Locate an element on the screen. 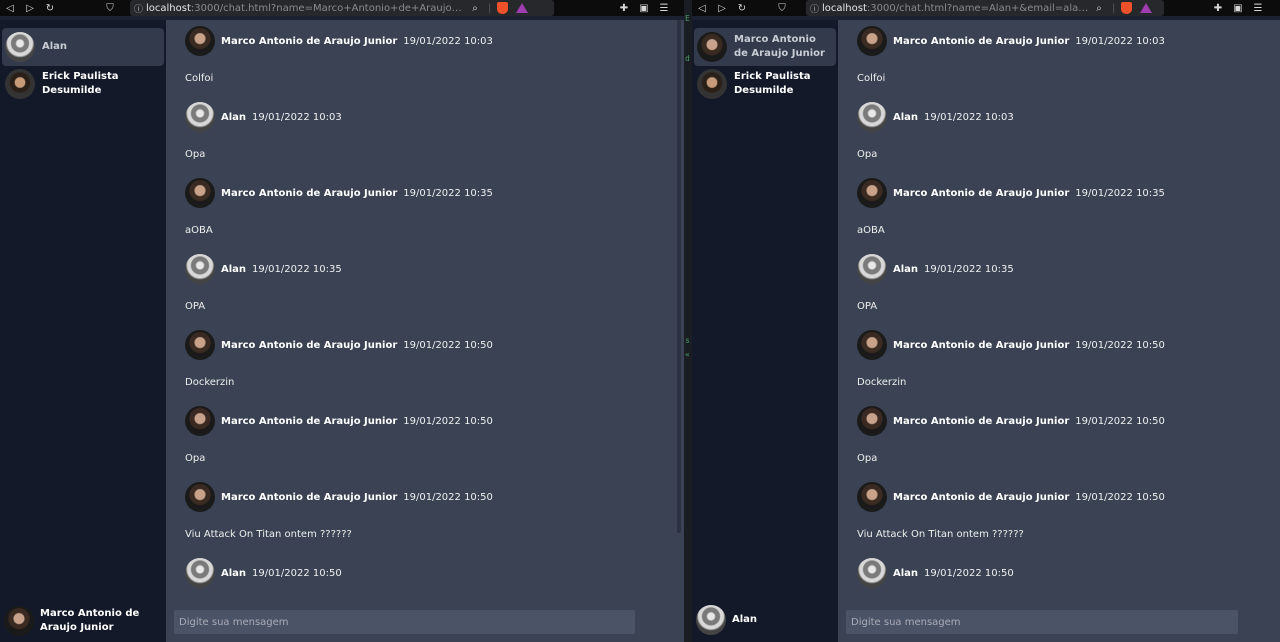  current-user: Marco Antonio de Araujo Junior is located at coordinates (85, 621).